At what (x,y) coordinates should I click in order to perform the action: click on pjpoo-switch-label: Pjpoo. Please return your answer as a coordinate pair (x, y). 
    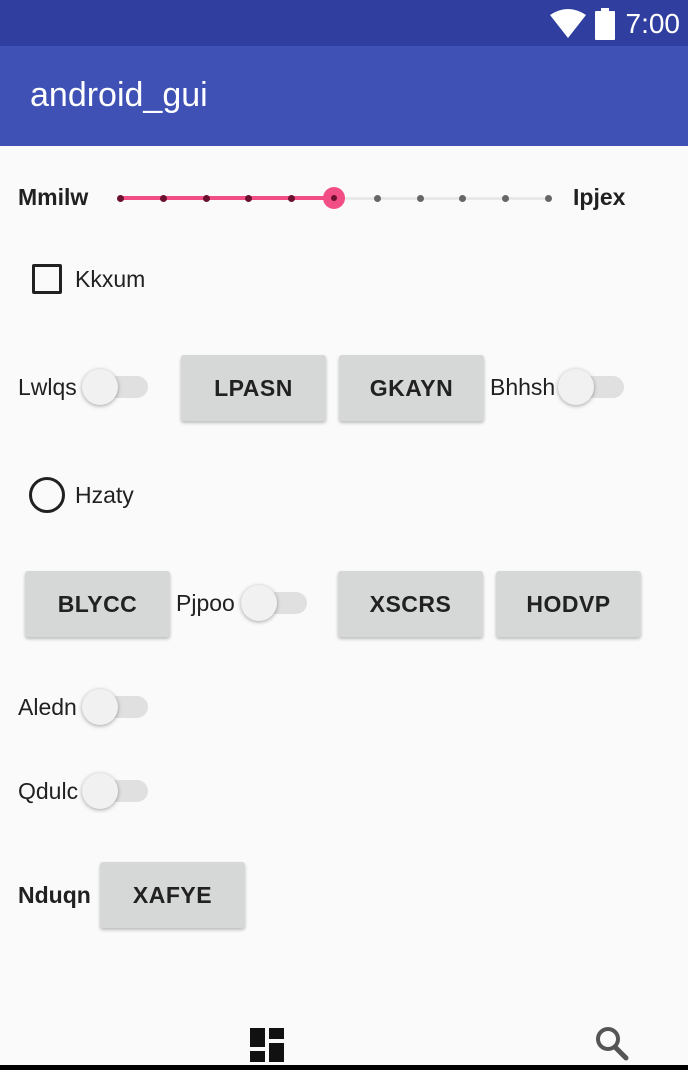
    Looking at the image, I should click on (205, 603).